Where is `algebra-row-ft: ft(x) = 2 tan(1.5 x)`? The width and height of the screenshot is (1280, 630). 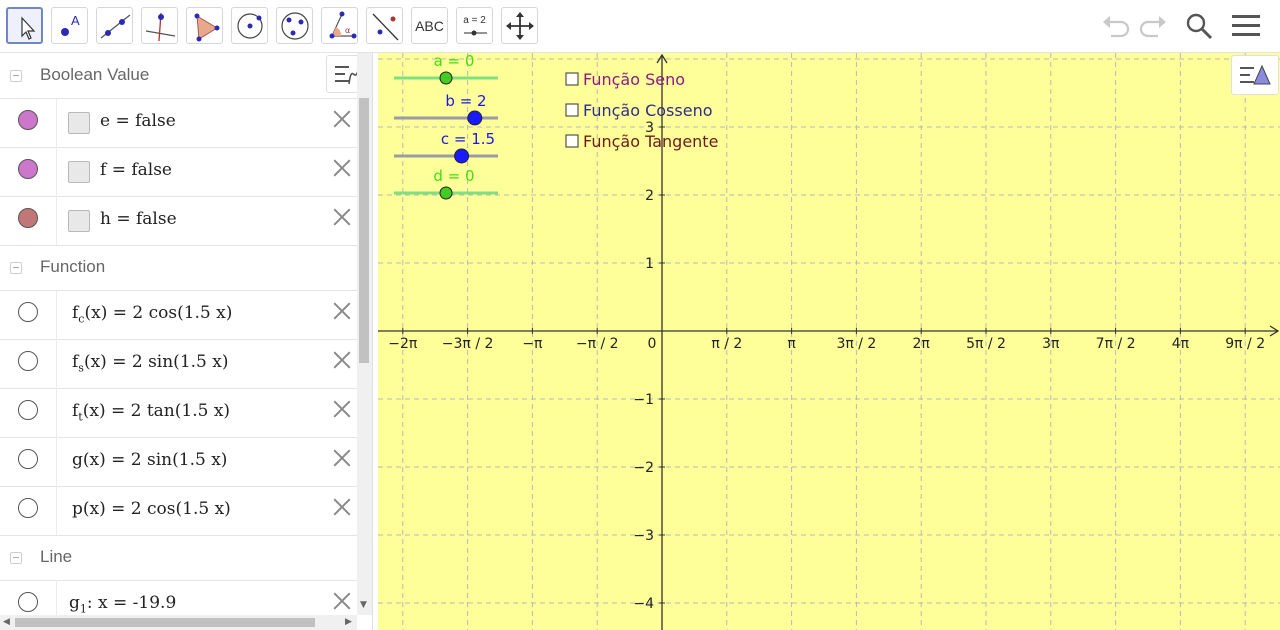
algebra-row-ft: ft(x) = 2 tan(1.5 x) is located at coordinates (178, 413).